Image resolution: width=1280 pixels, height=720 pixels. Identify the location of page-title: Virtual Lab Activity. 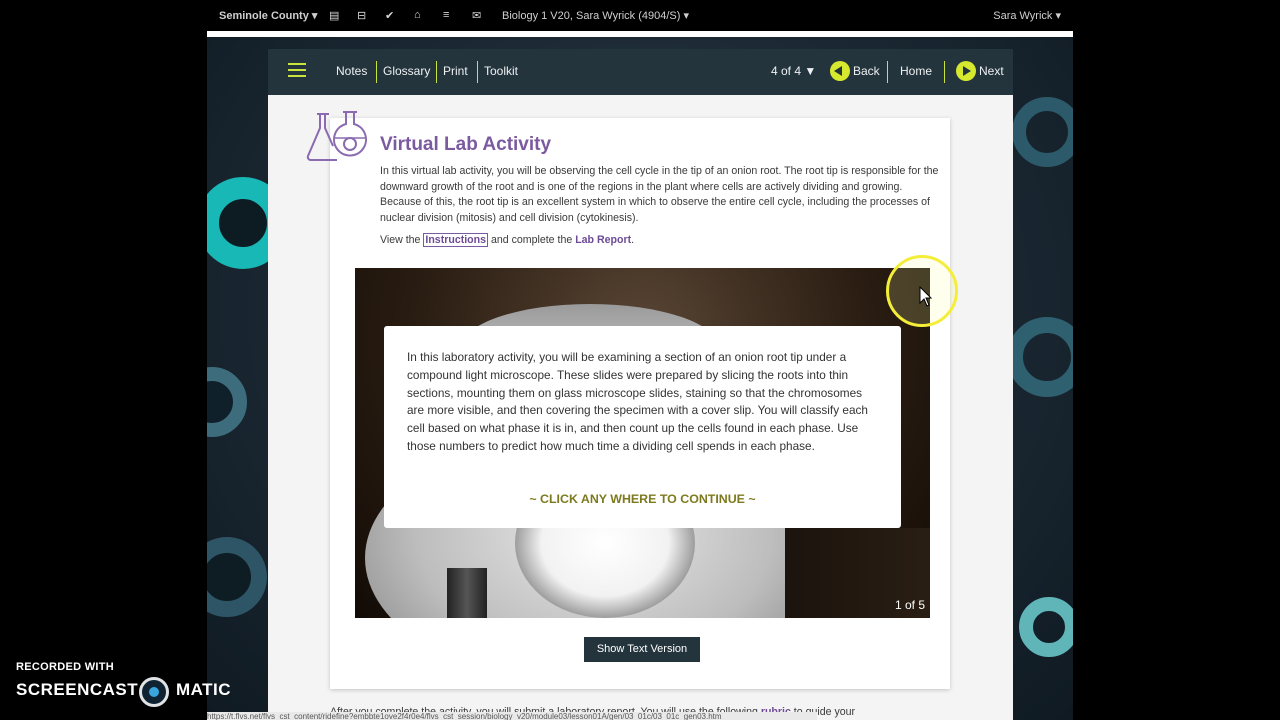
(466, 144).